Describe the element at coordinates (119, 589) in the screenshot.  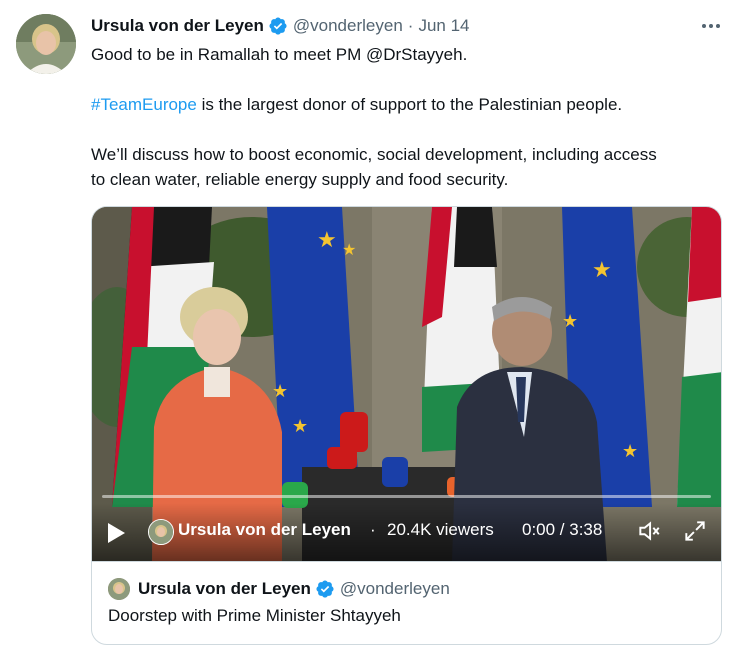
I see `card-author-avatar` at that location.